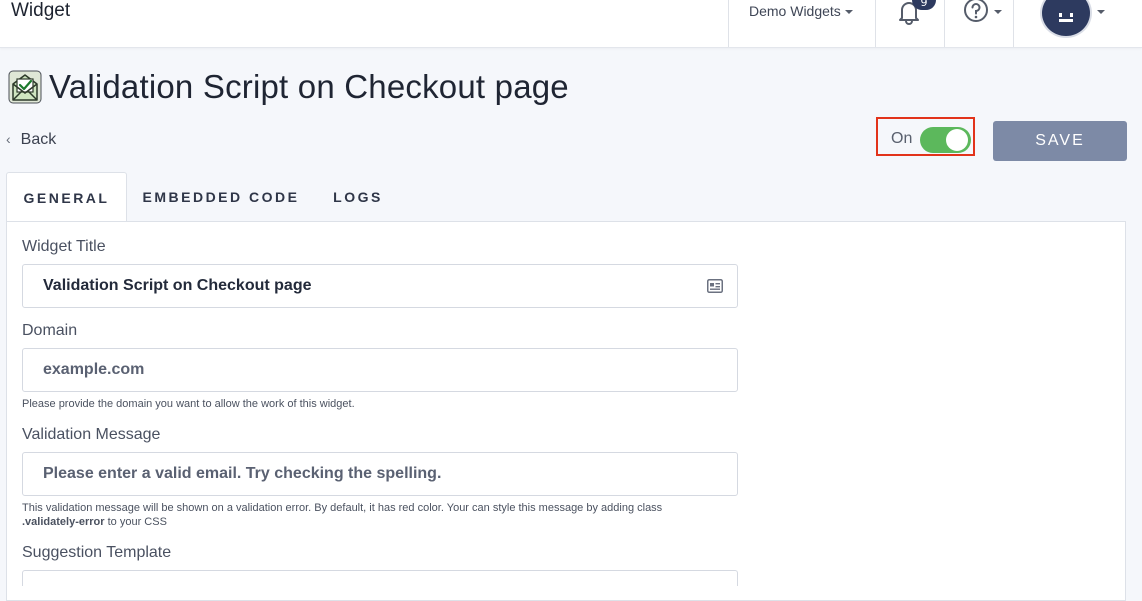  What do you see at coordinates (91, 434) in the screenshot?
I see `validation-message-label: Validation Message` at bounding box center [91, 434].